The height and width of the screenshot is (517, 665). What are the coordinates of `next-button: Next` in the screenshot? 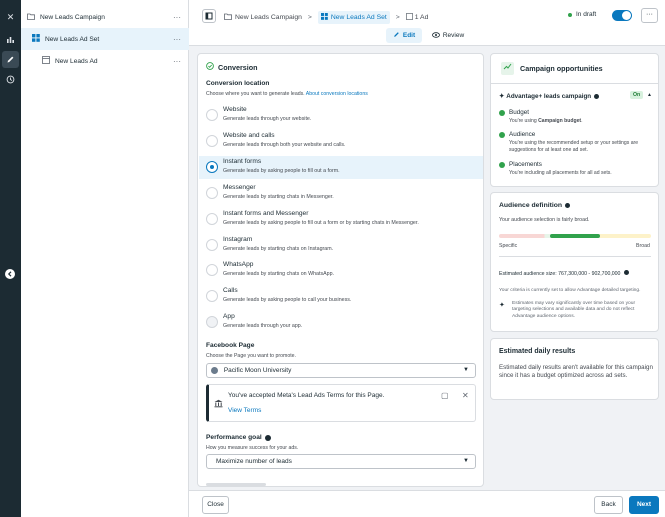 It's located at (644, 505).